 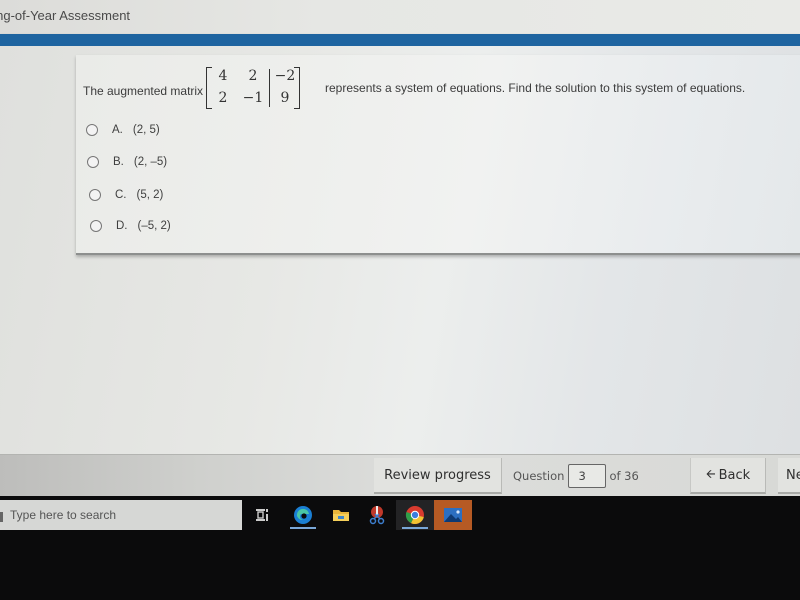 What do you see at coordinates (262, 515) in the screenshot?
I see `task-view-icon` at bounding box center [262, 515].